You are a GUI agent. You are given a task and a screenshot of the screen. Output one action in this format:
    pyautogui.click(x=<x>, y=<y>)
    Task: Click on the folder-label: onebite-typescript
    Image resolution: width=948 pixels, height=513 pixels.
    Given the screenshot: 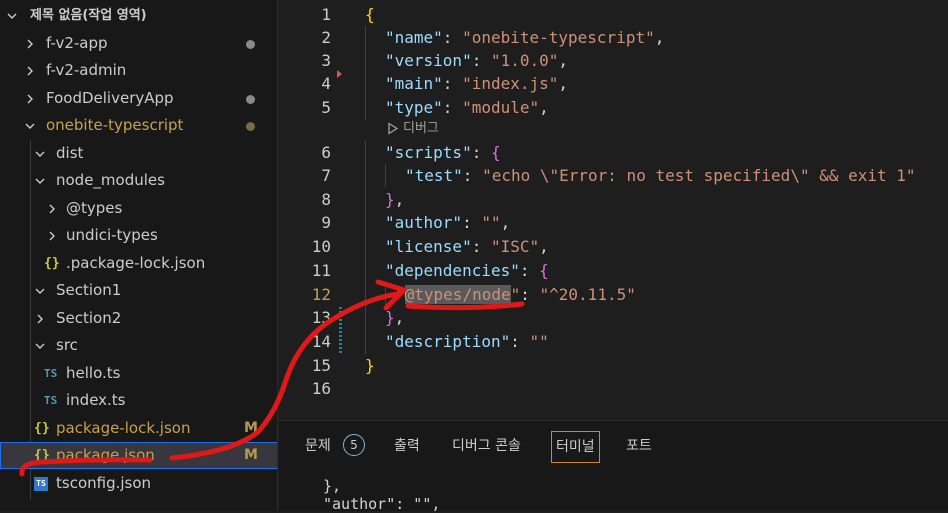 What is the action you would take?
    pyautogui.click(x=115, y=125)
    